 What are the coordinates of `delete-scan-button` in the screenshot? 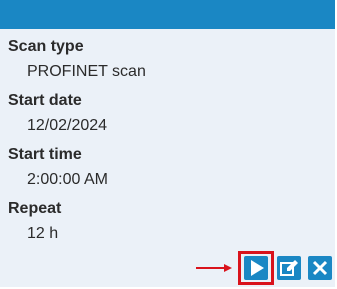 It's located at (320, 268).